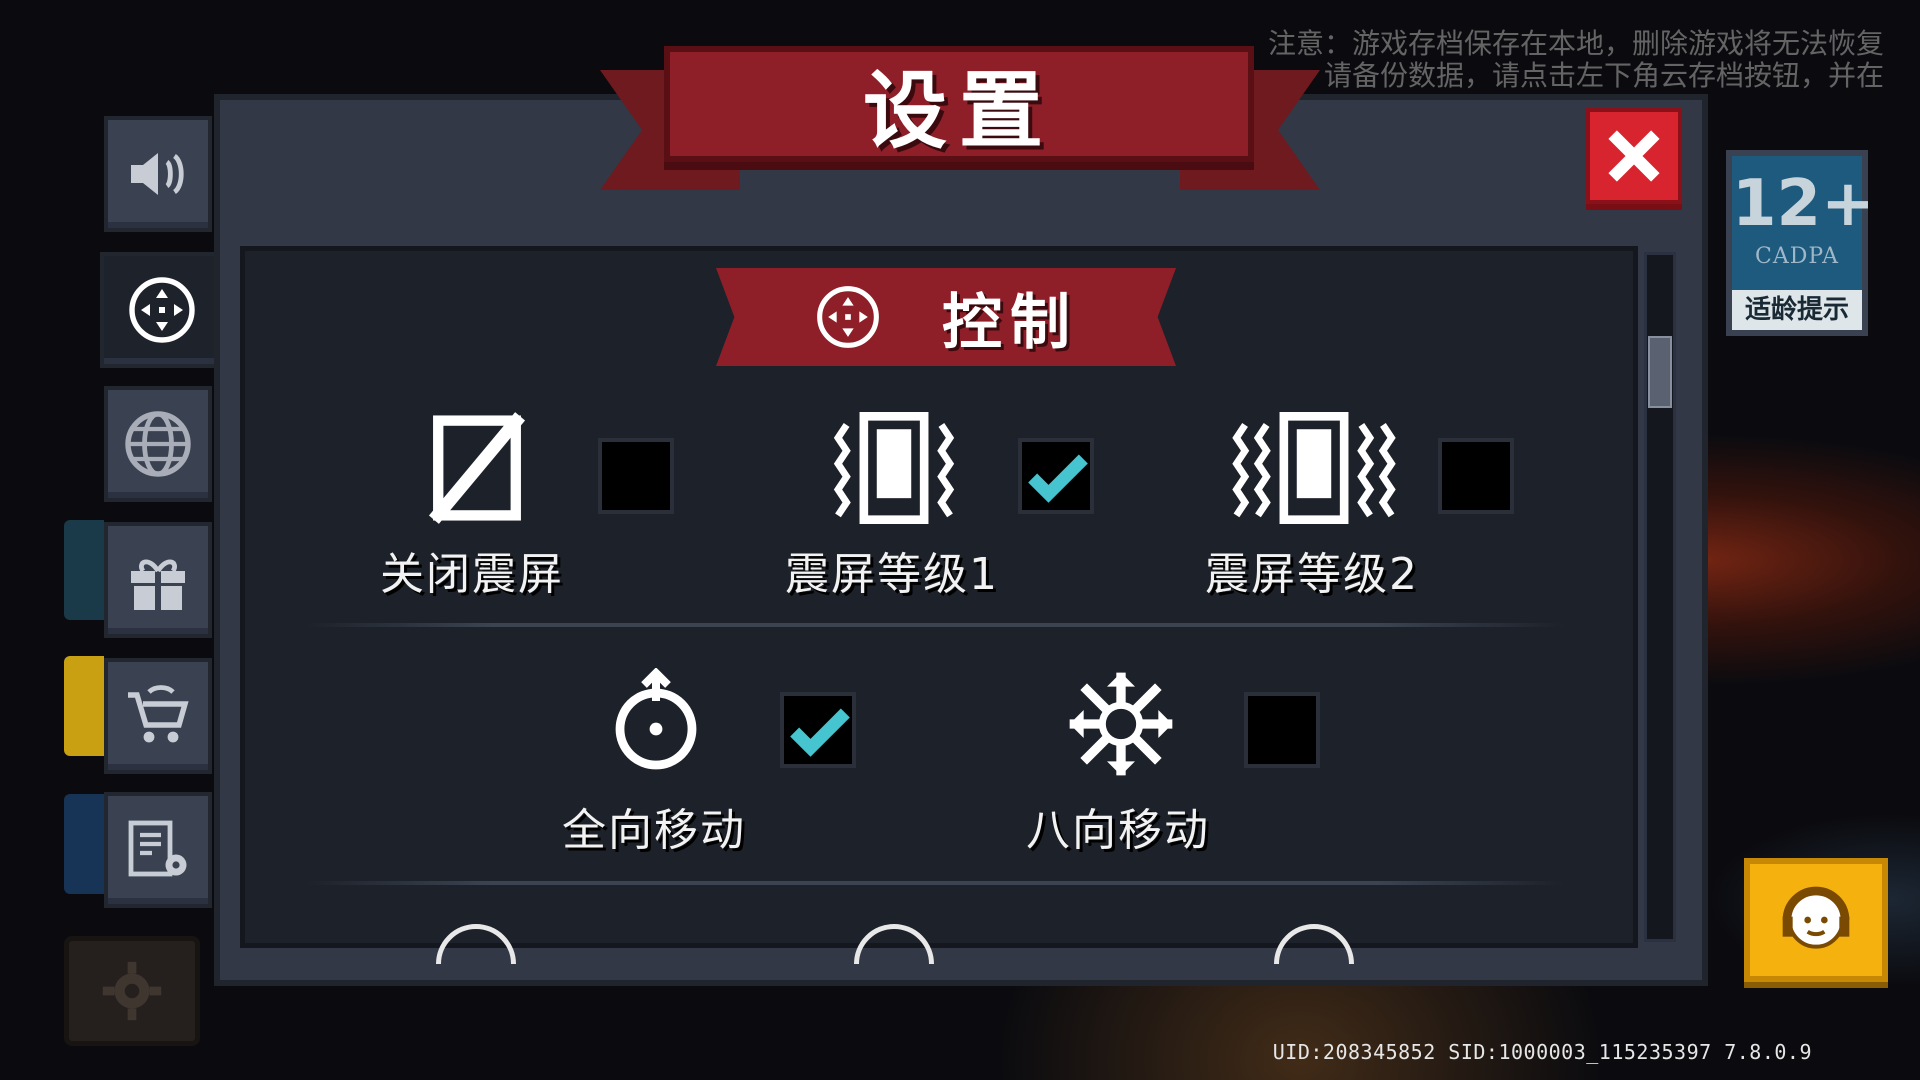 The width and height of the screenshot is (1920, 1080). What do you see at coordinates (1575, 43) in the screenshot?
I see `notice-line-1: 注意：游戏存档保存在本地，删除游戏将无法恢复` at bounding box center [1575, 43].